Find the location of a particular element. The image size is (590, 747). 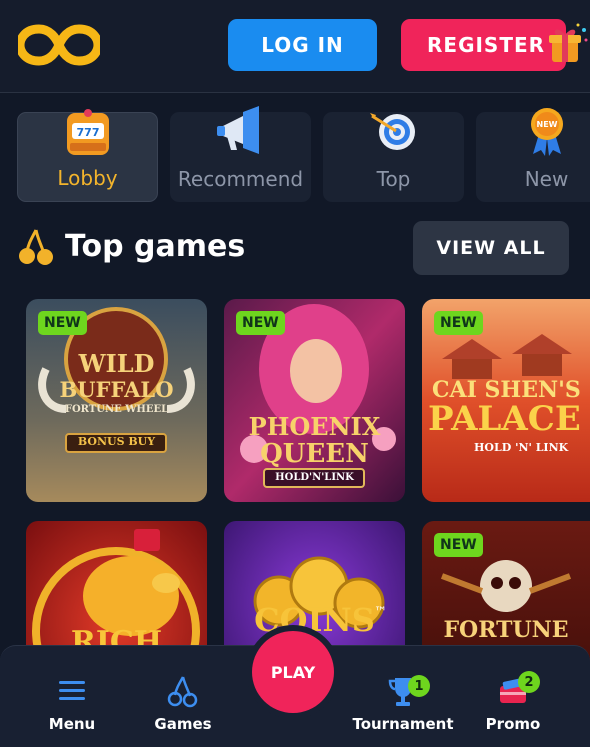

trademark-mark: ™ is located at coordinates (380, 612).